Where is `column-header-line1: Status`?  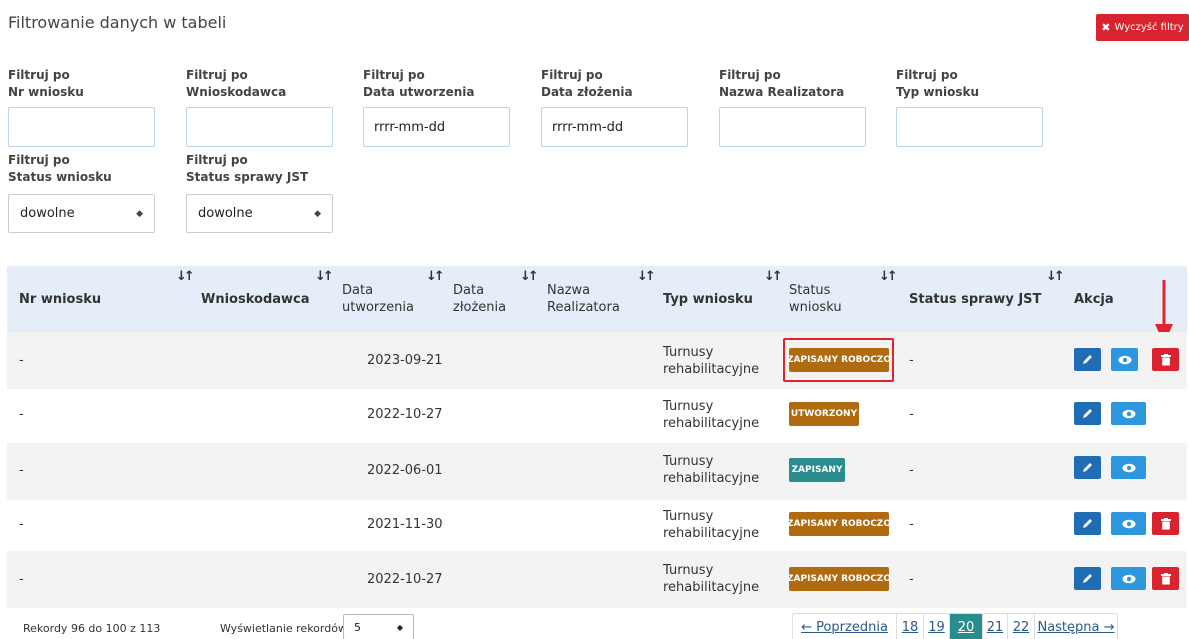 column-header-line1: Status is located at coordinates (810, 290).